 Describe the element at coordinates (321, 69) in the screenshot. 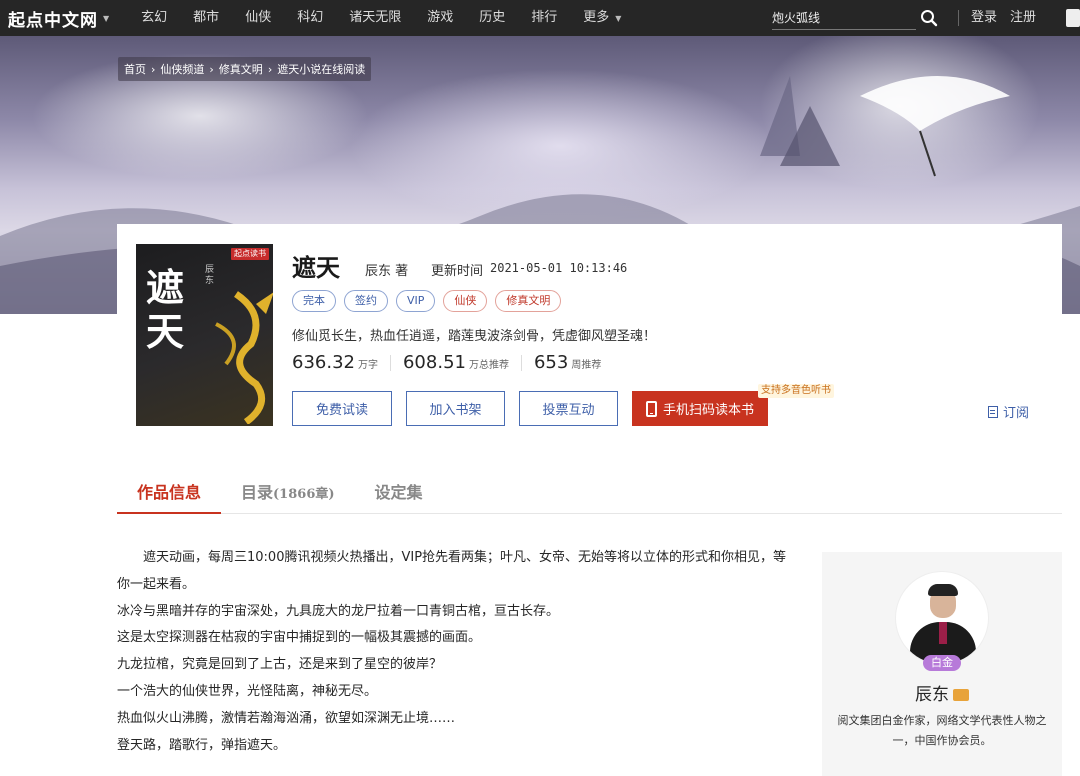

I see `breadcrumb-current: 遮天小说在线阅读` at that location.